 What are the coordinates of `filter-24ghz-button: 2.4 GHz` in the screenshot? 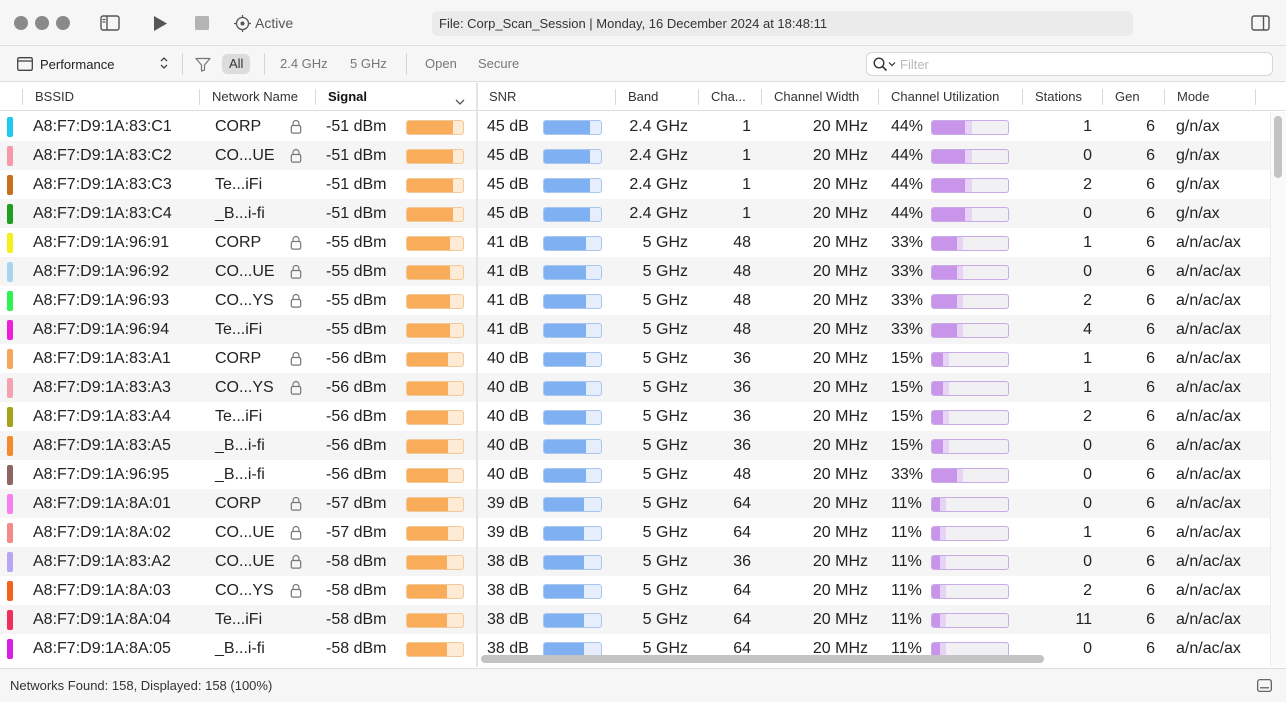 It's located at (304, 64).